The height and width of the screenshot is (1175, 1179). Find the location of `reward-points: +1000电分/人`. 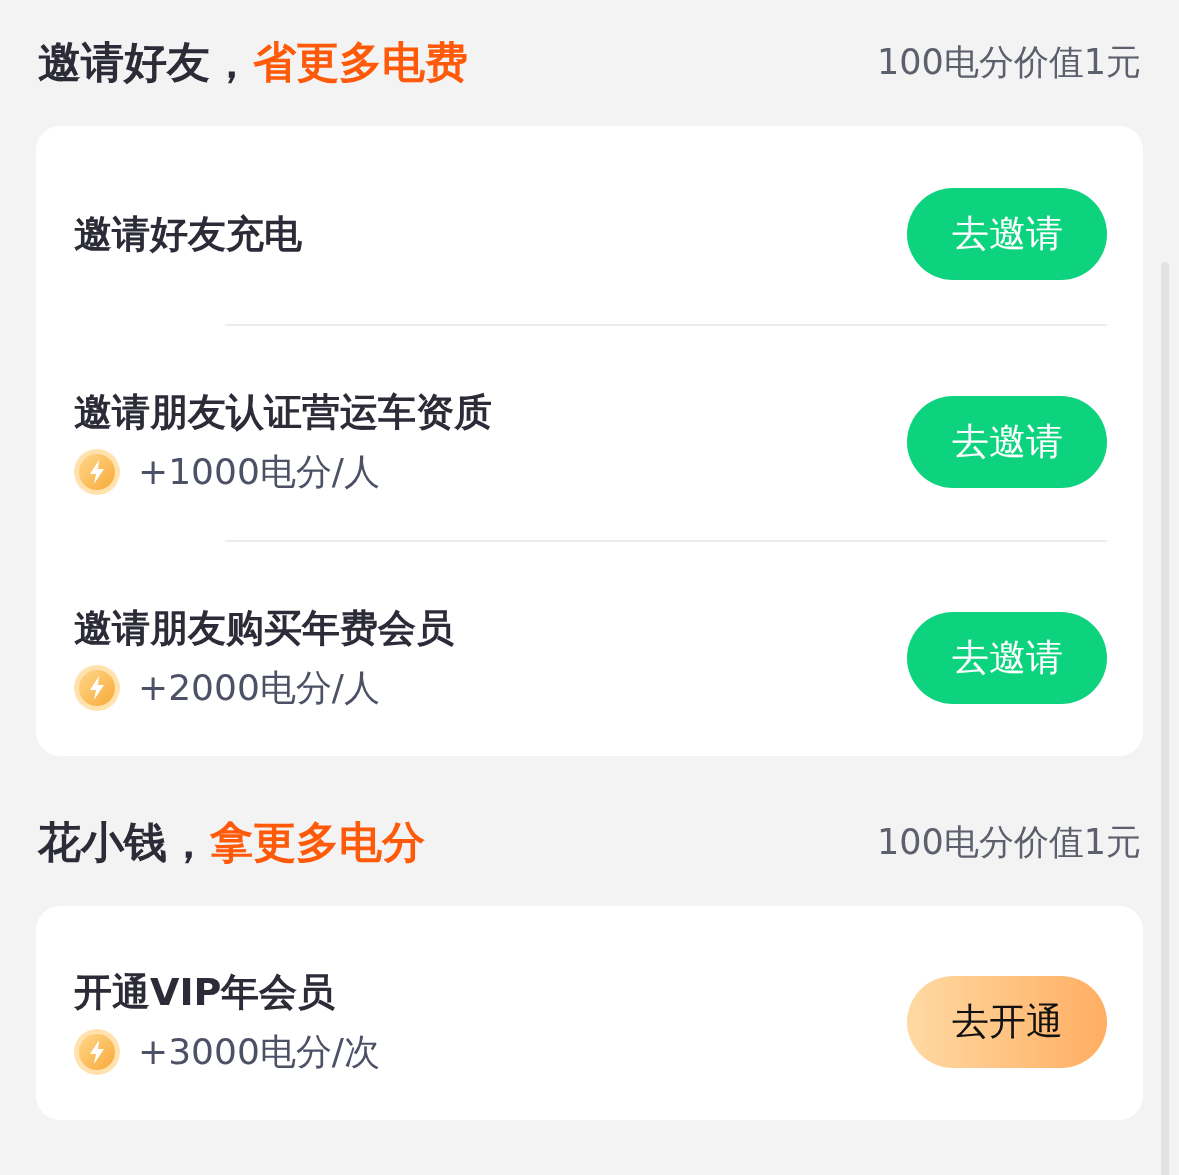

reward-points: +1000电分/人 is located at coordinates (259, 472).